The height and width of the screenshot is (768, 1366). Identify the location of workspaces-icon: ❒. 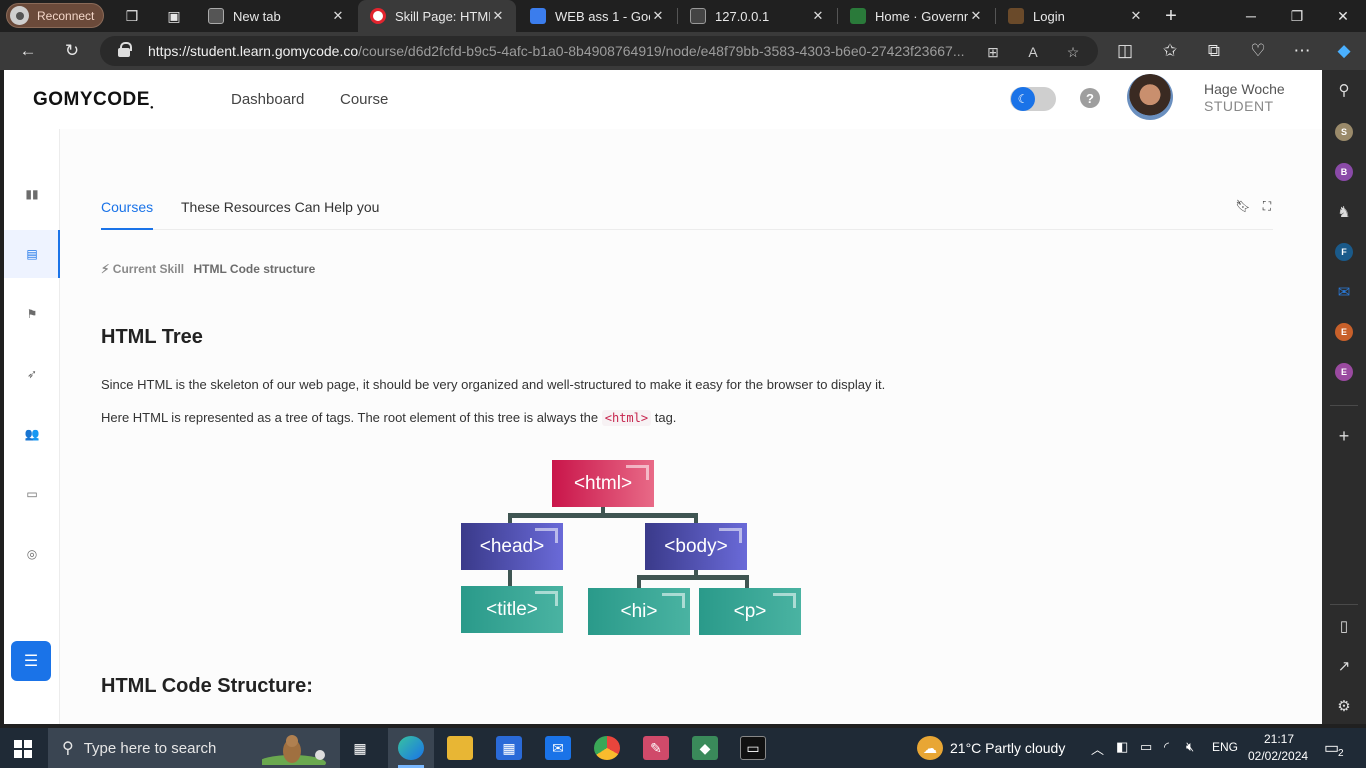
(132, 16).